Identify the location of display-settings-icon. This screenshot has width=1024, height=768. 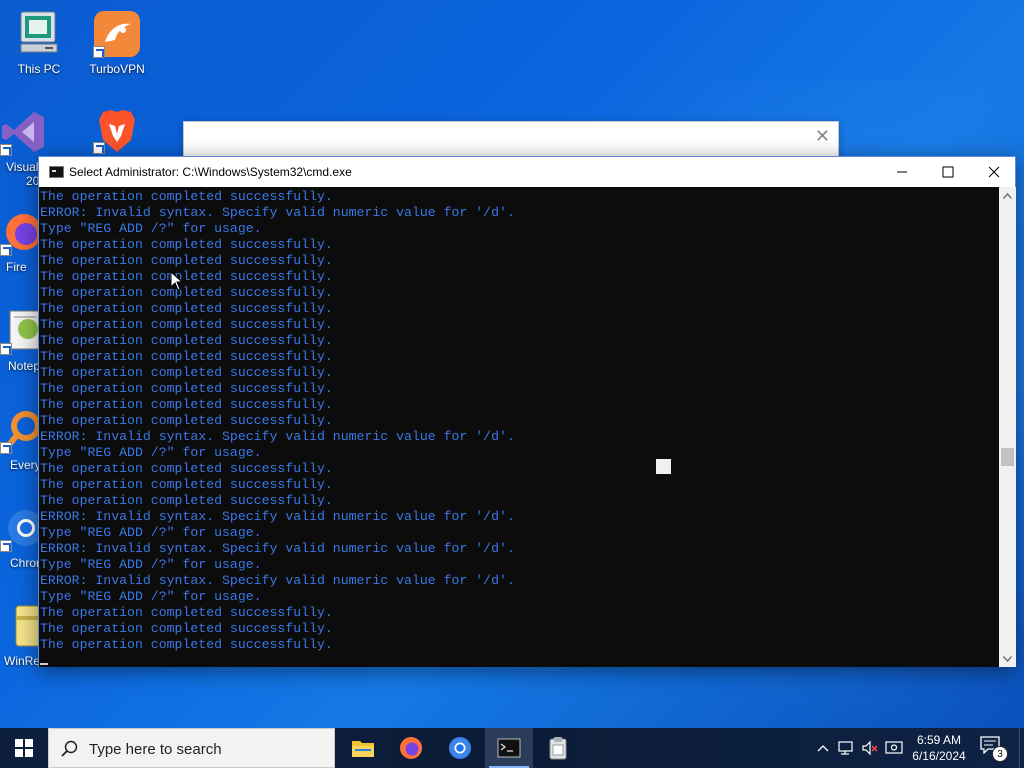
(894, 747).